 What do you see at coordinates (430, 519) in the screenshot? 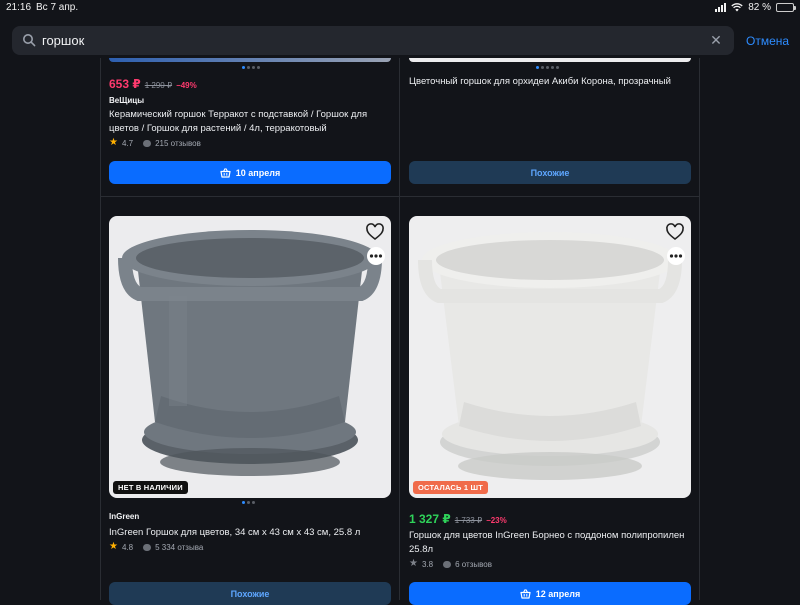
I see `current-price: 1 327 ₽` at bounding box center [430, 519].